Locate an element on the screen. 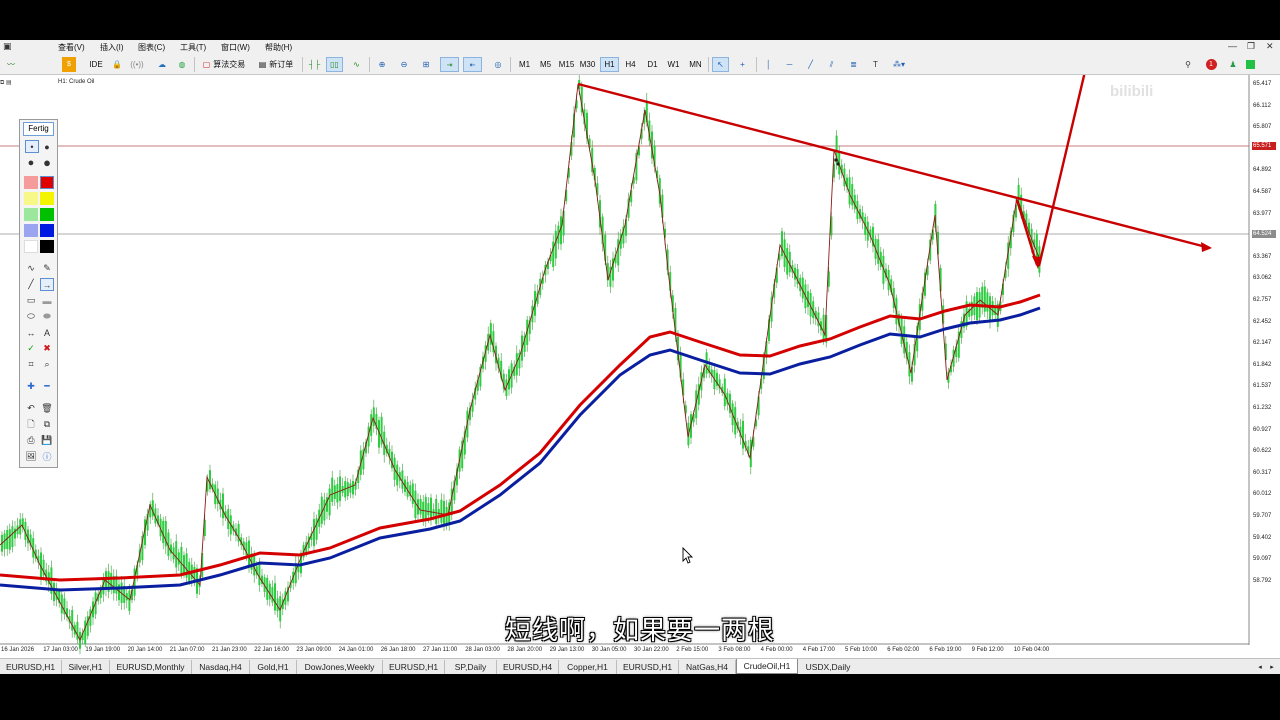 The image size is (1280, 720). candle-chart-icon: ▯▯ is located at coordinates (334, 64).